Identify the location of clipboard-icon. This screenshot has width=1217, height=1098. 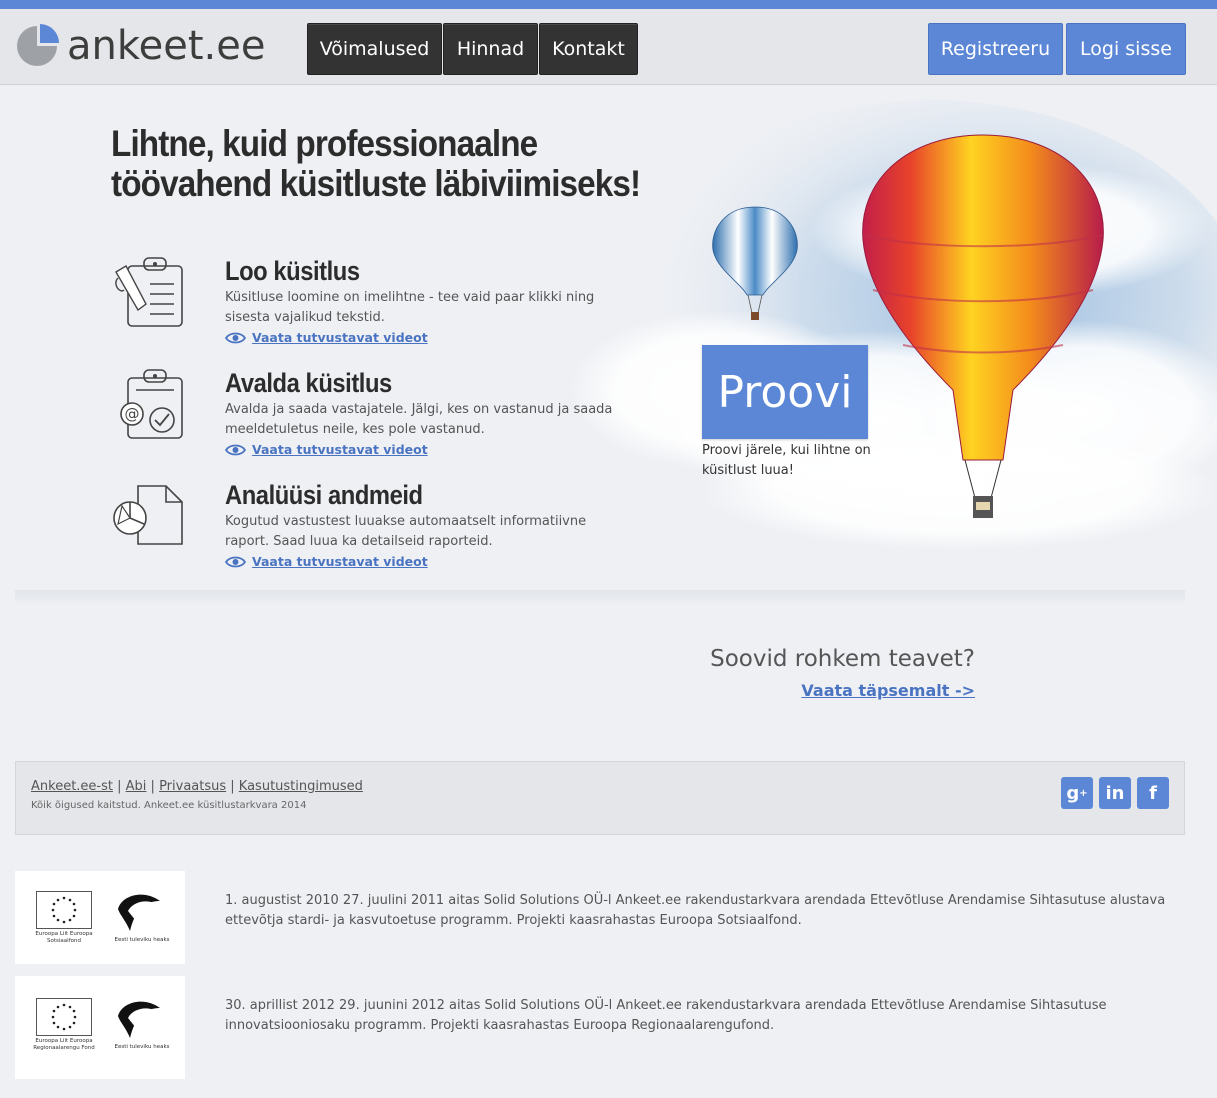
(149, 292).